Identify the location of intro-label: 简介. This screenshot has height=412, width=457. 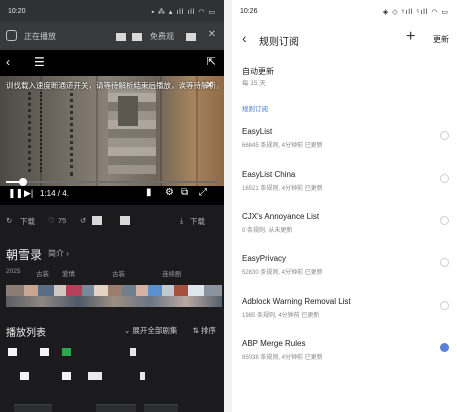
(56, 253).